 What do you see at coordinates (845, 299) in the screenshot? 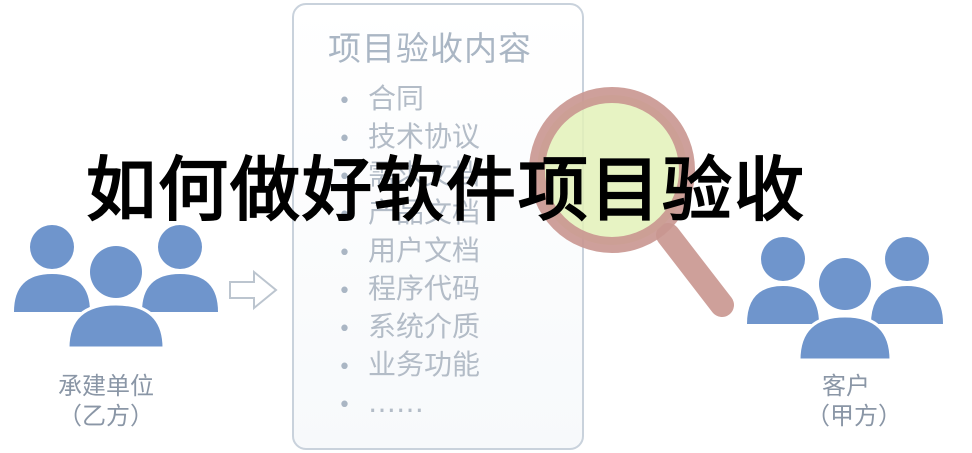
I see `client-people-icon` at bounding box center [845, 299].